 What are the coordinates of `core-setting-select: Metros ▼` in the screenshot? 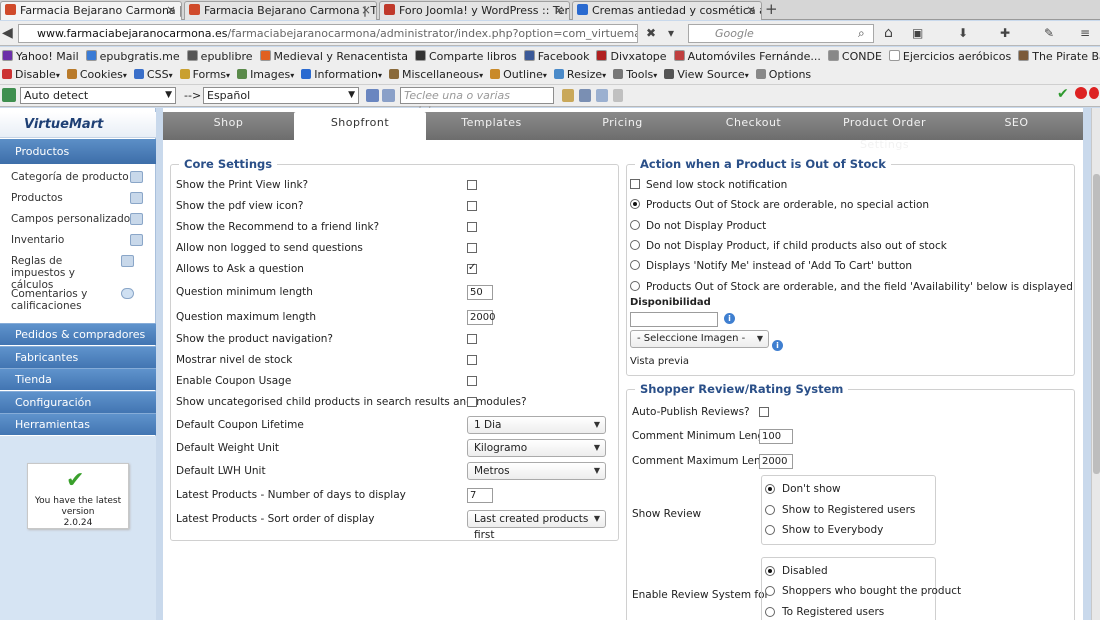 It's located at (536, 471).